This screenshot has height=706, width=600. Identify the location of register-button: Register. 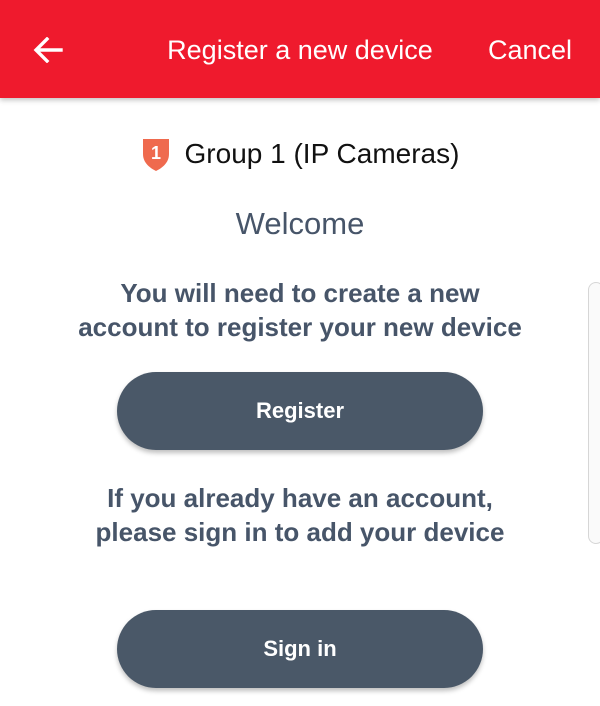
(300, 411).